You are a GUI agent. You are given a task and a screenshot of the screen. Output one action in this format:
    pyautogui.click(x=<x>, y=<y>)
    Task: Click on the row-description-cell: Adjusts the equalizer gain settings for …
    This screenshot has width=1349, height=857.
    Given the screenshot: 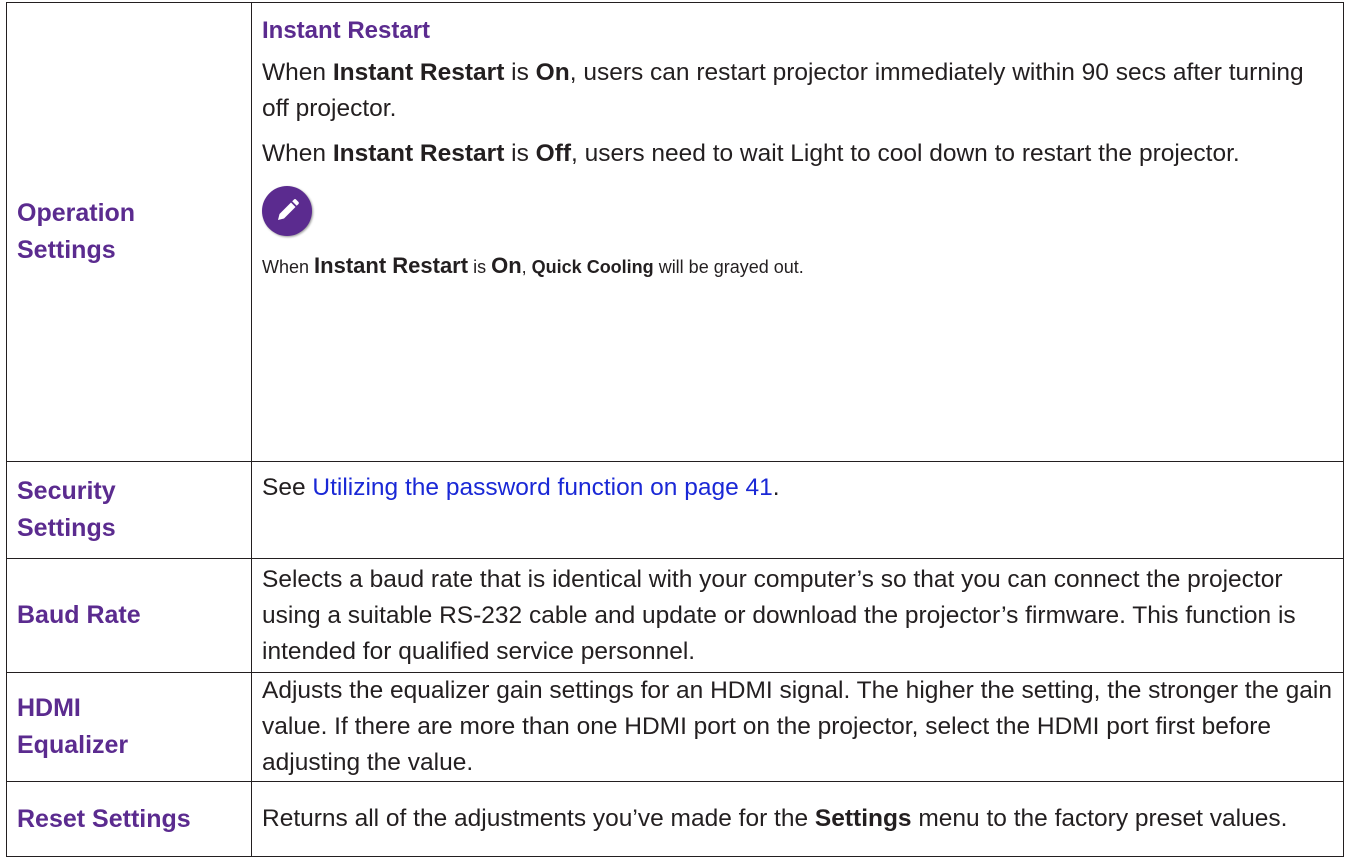 What is the action you would take?
    pyautogui.click(x=797, y=727)
    